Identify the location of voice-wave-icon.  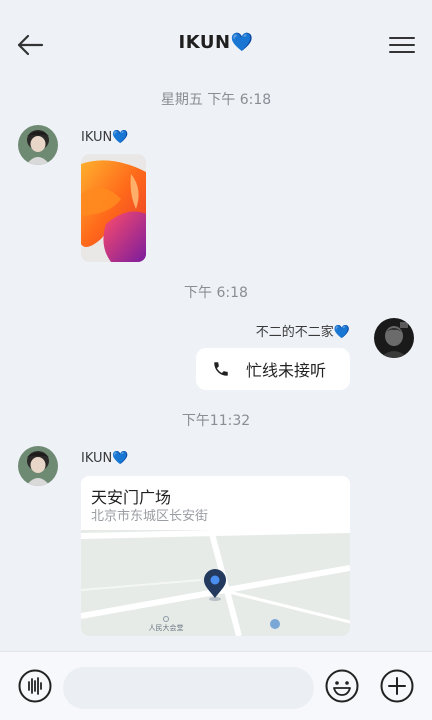
(35, 686).